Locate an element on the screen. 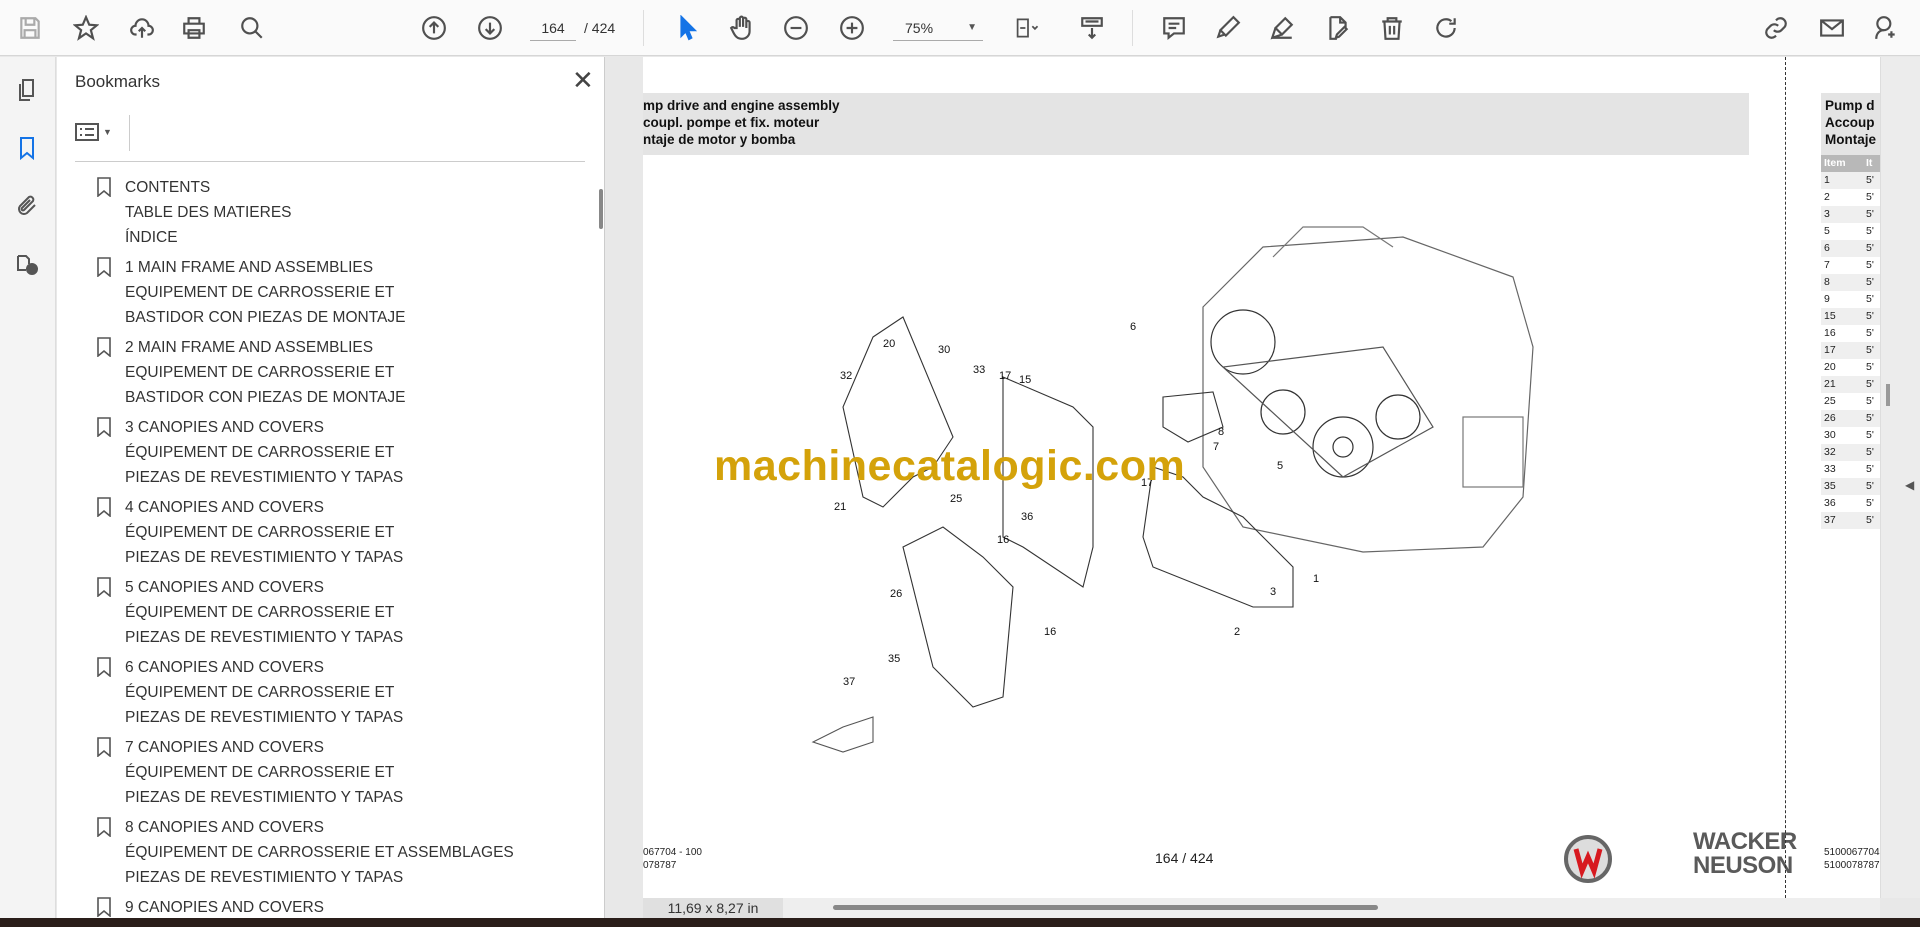  expand-right-panel-icon: ◀ is located at coordinates (1909, 485).